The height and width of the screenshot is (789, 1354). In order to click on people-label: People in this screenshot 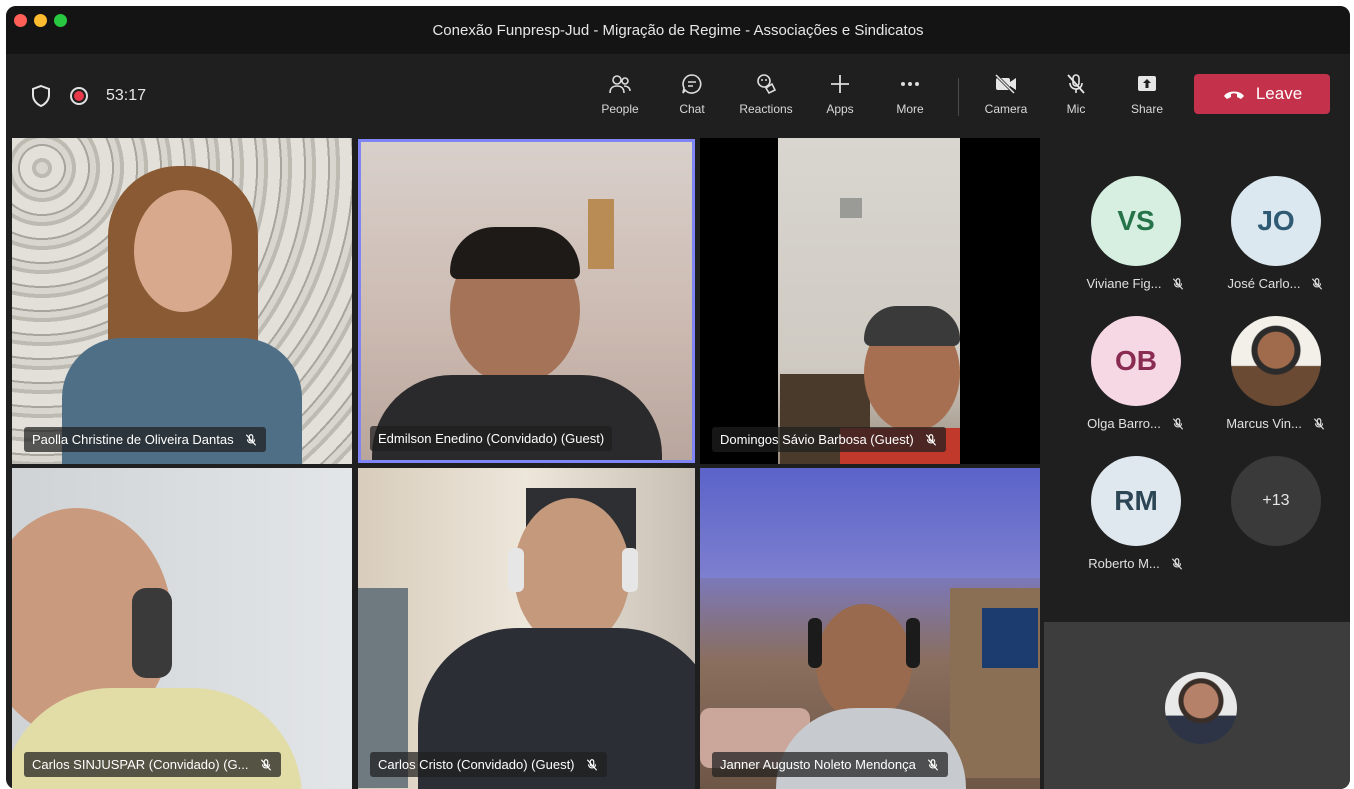, I will do `click(620, 109)`.